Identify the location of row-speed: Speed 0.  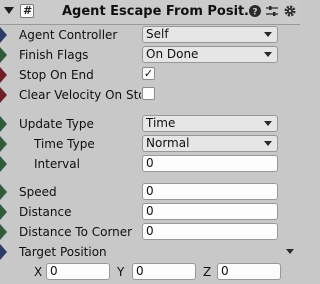
(150, 192).